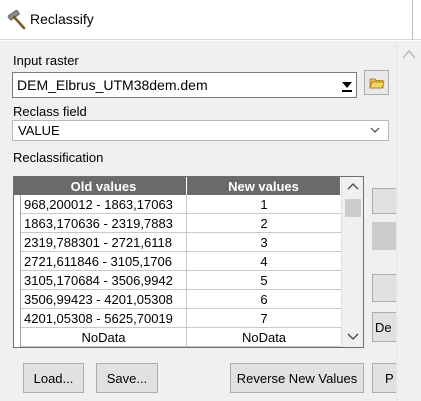  I want to click on table-row: 3105,170684 - 3506,9942 5, so click(181, 280).